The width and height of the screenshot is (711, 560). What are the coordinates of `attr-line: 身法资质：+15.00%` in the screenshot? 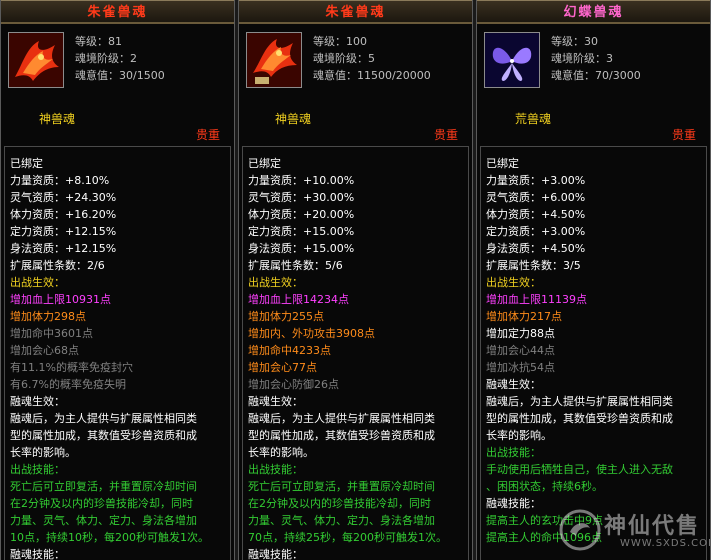 It's located at (301, 248).